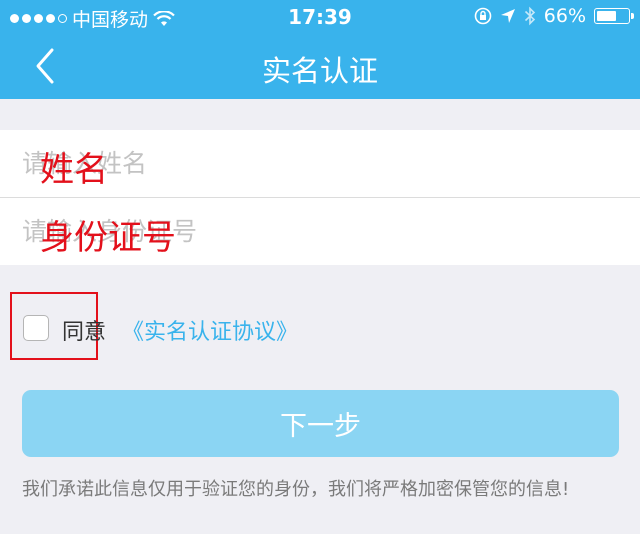 Image resolution: width=640 pixels, height=534 pixels. I want to click on battery-percent: 66%, so click(564, 16).